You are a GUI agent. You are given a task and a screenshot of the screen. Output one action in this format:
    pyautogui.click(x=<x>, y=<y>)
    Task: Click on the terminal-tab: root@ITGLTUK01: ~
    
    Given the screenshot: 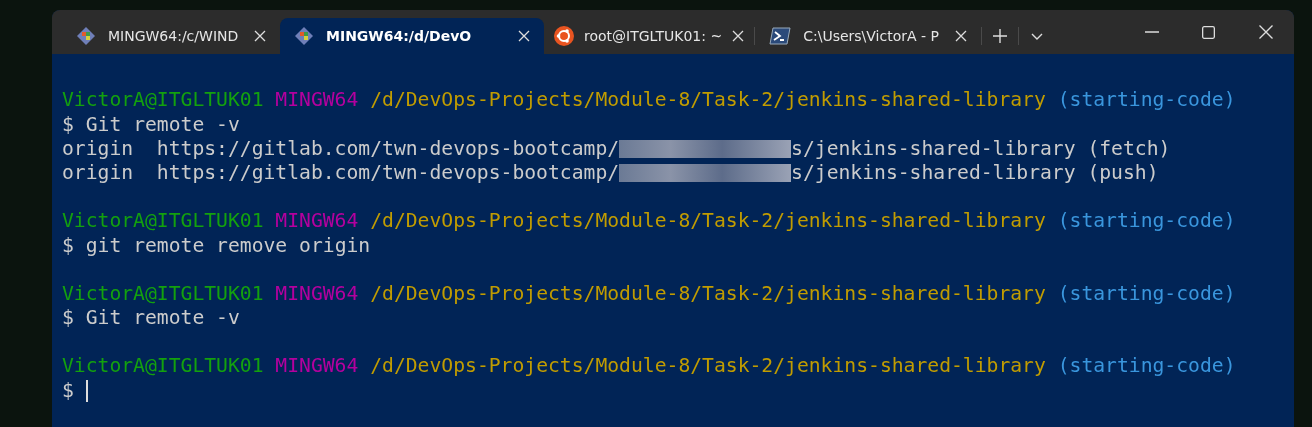 What is the action you would take?
    pyautogui.click(x=649, y=36)
    